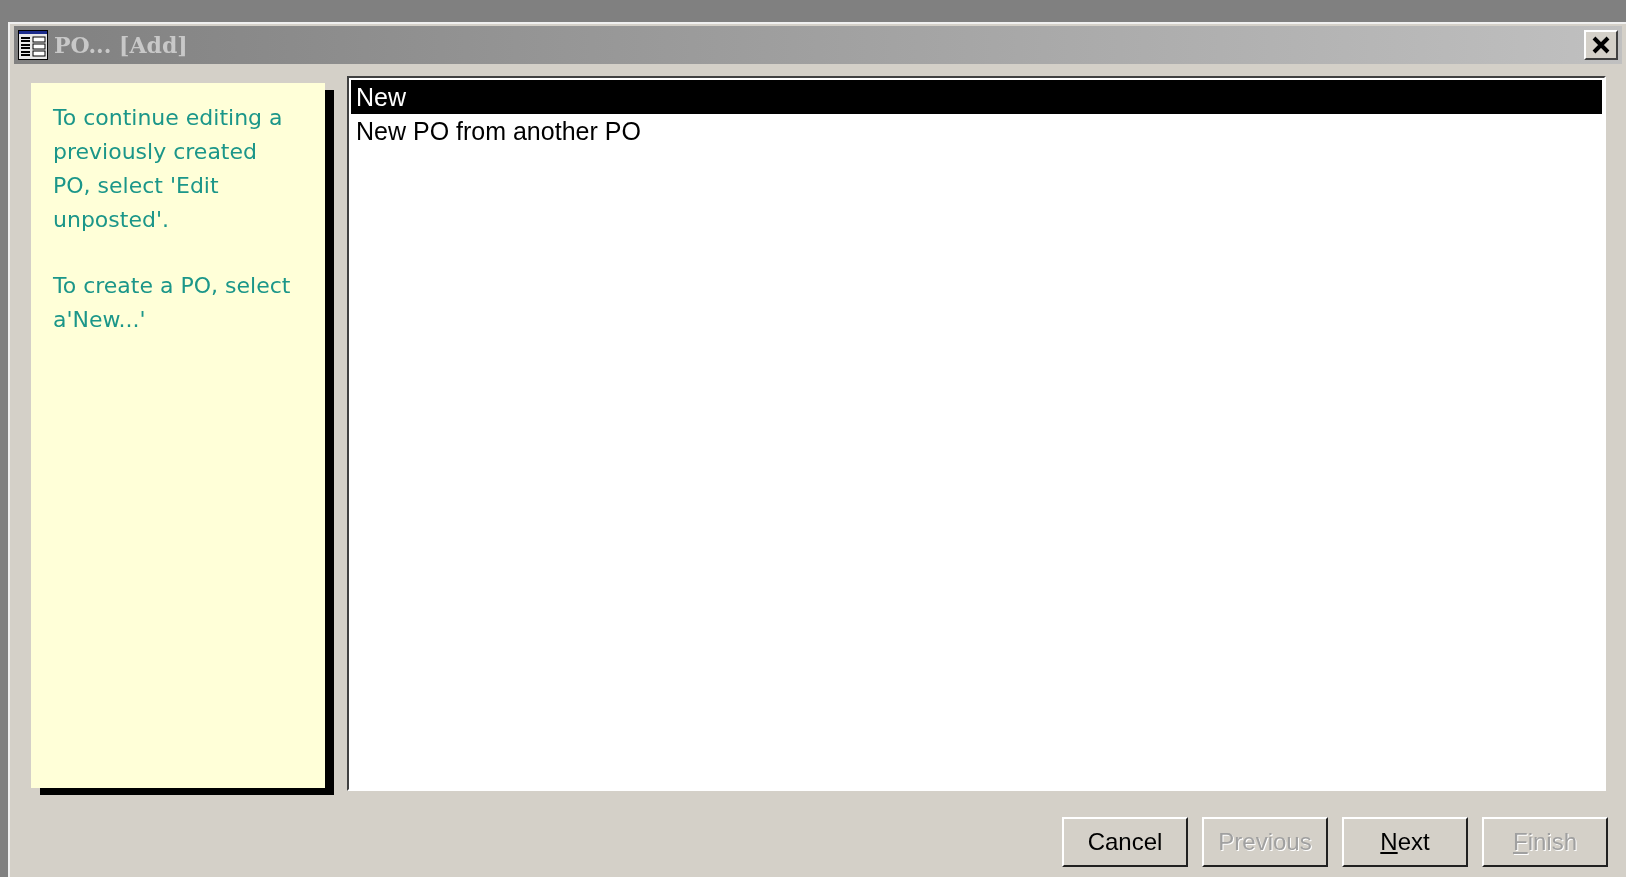 The image size is (1626, 877). I want to click on wizard-button: Next, so click(1405, 842).